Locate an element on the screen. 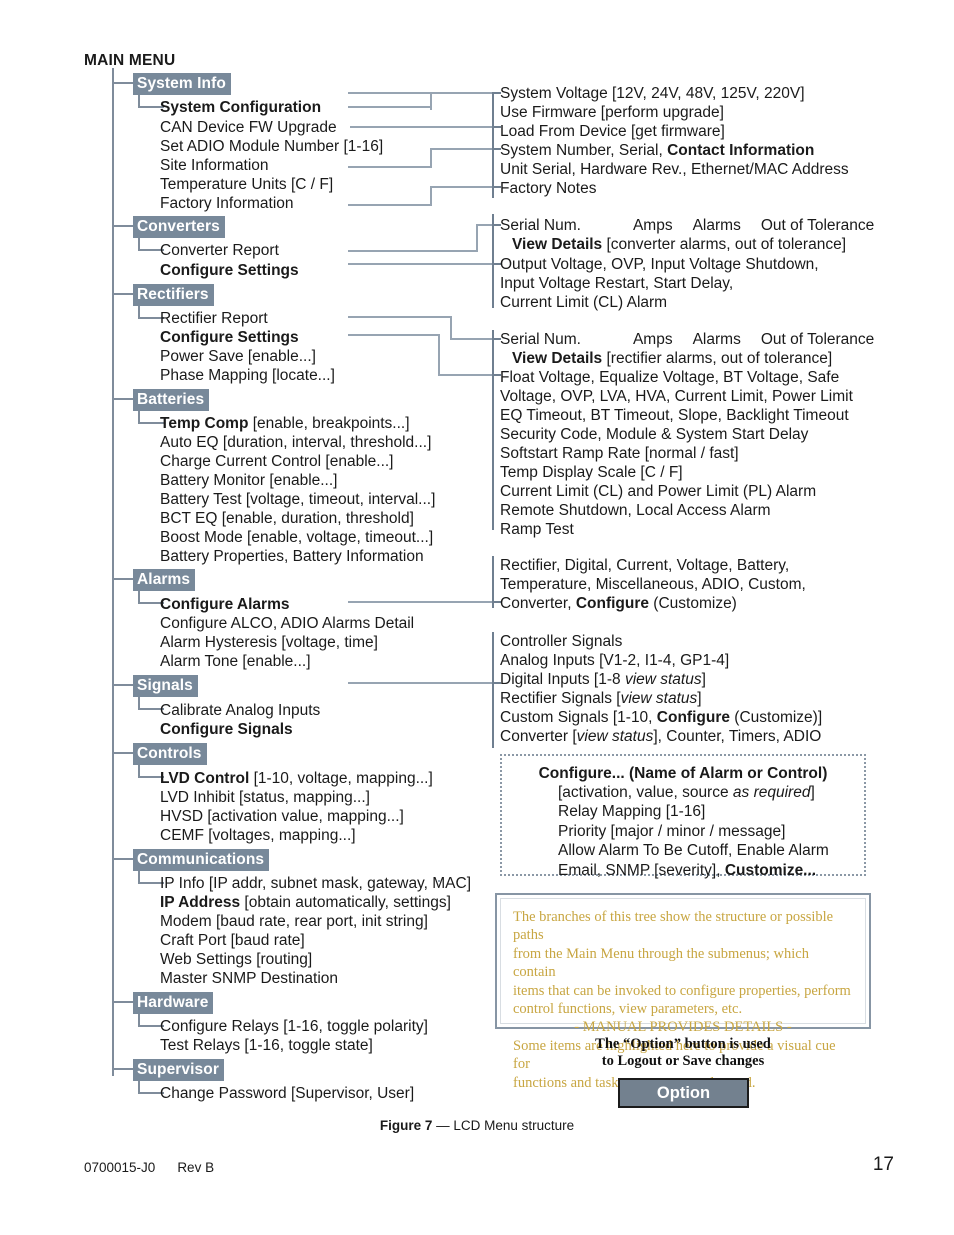 This screenshot has width=954, height=1235. menu-item-charge-current-control: Charge Current Control [enable...] is located at coordinates (276, 462).